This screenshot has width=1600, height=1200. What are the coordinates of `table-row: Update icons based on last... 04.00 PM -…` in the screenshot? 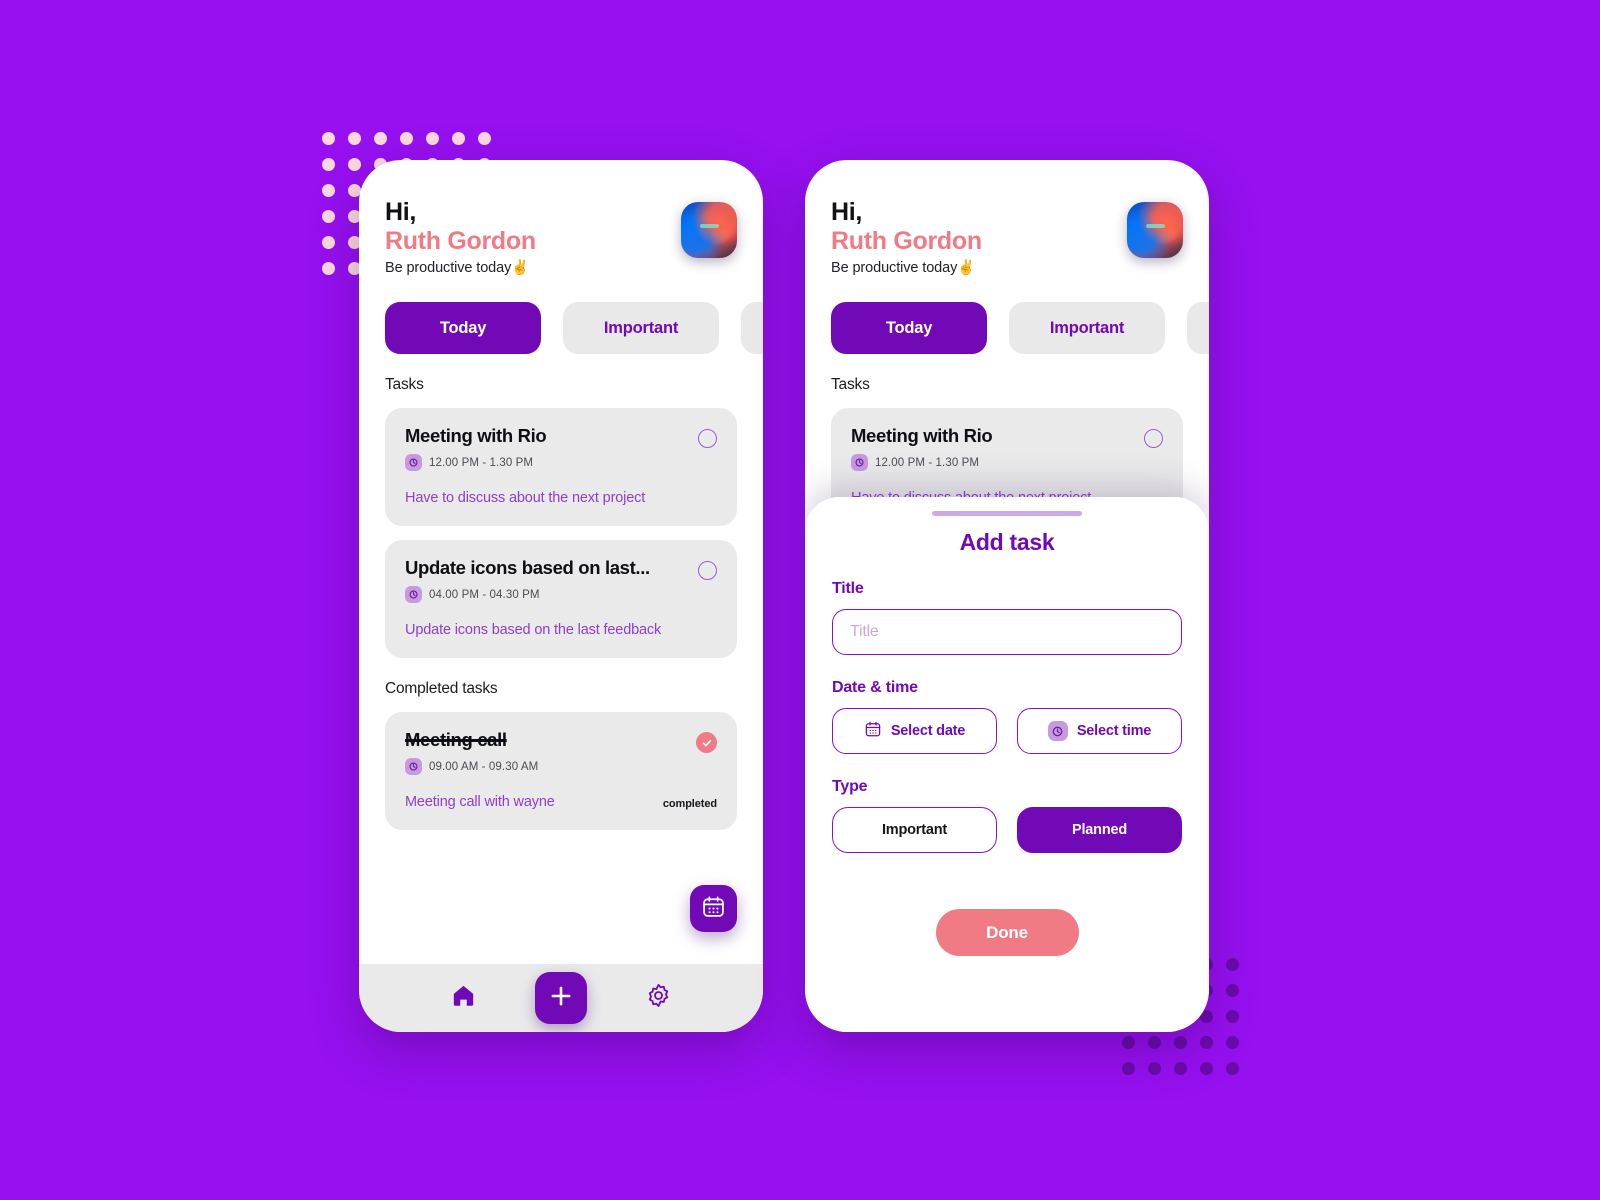 It's located at (561, 599).